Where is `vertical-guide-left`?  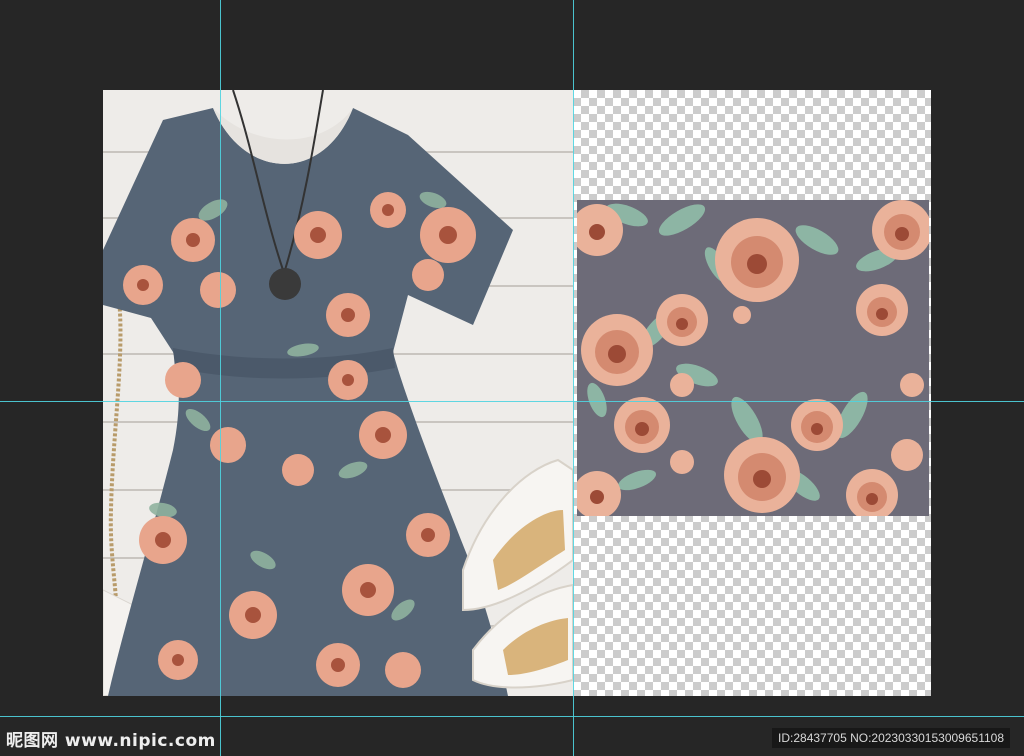 vertical-guide-left is located at coordinates (220, 378).